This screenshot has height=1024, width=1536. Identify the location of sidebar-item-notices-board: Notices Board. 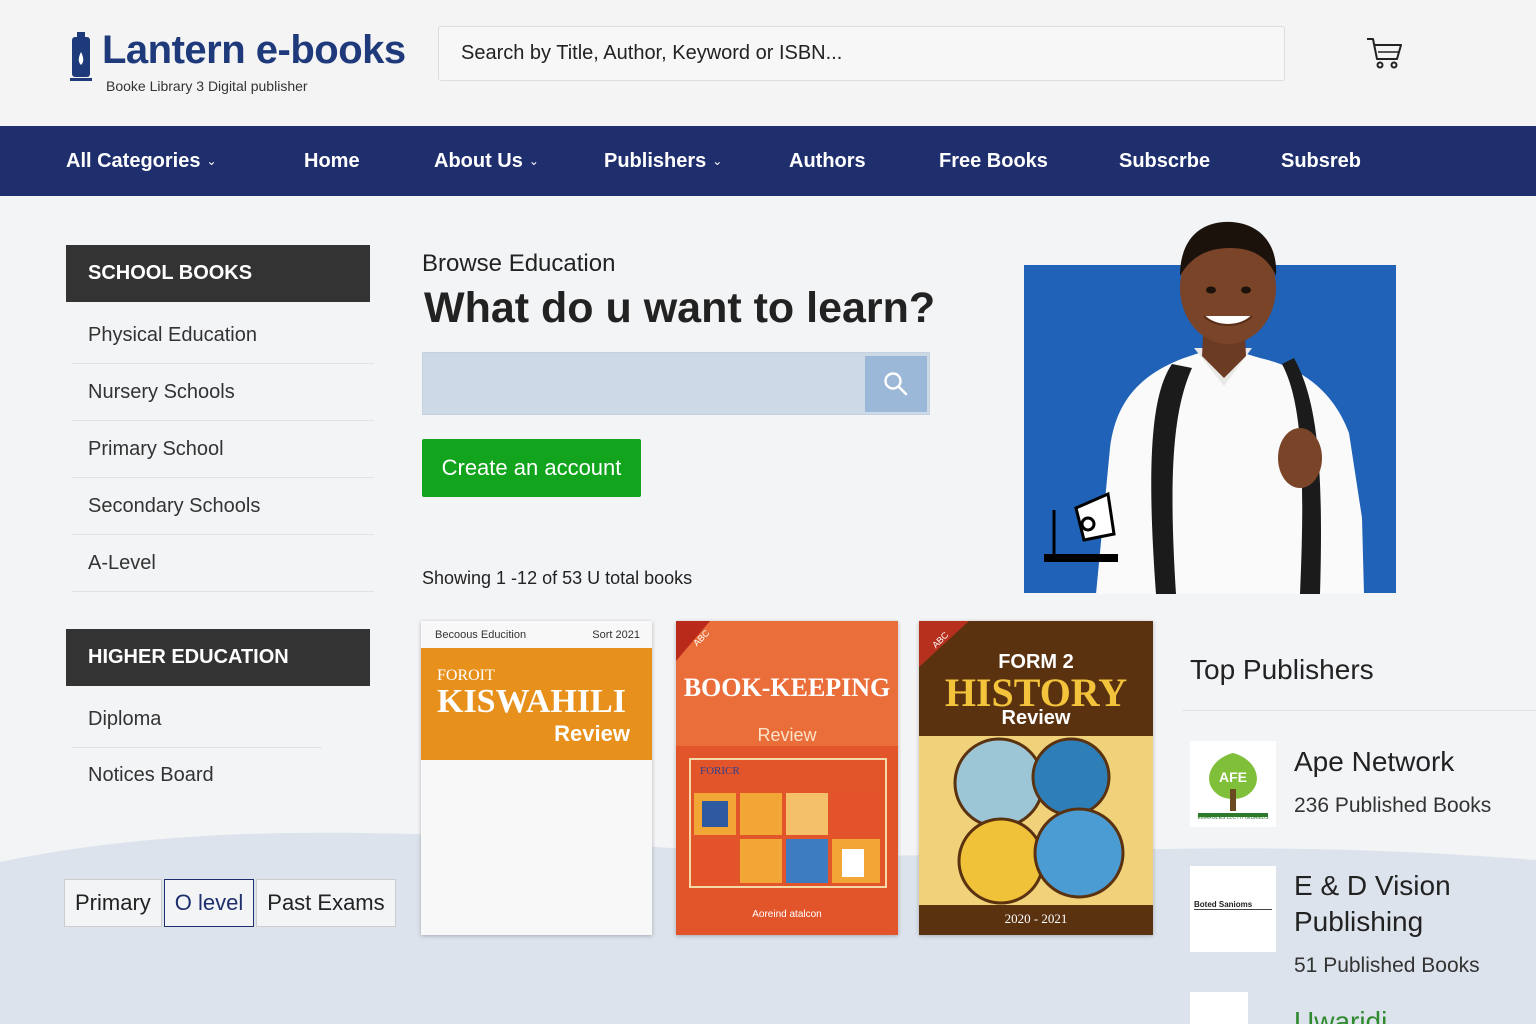
(223, 775).